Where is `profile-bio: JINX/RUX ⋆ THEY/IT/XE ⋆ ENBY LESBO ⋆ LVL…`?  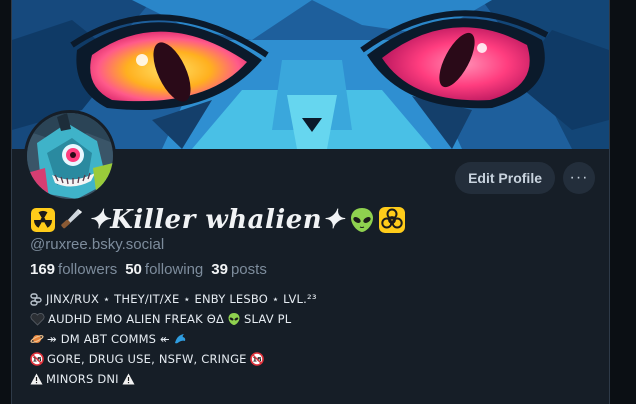 profile-bio: JINX/RUX ⋆ THEY/IT/XE ⋆ ENBY LESBO ⋆ LVL… is located at coordinates (173, 339).